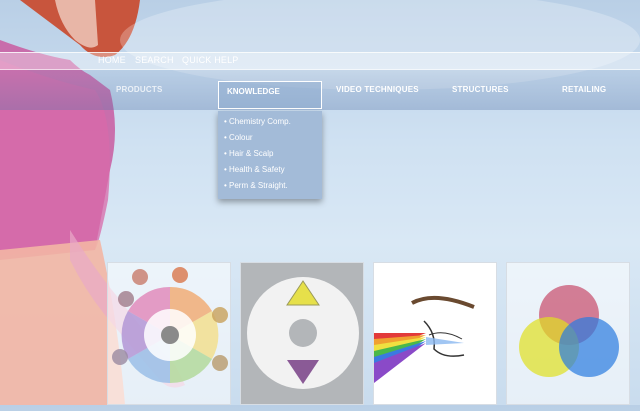 This screenshot has width=640, height=411. I want to click on home-link: HOME, so click(112, 60).